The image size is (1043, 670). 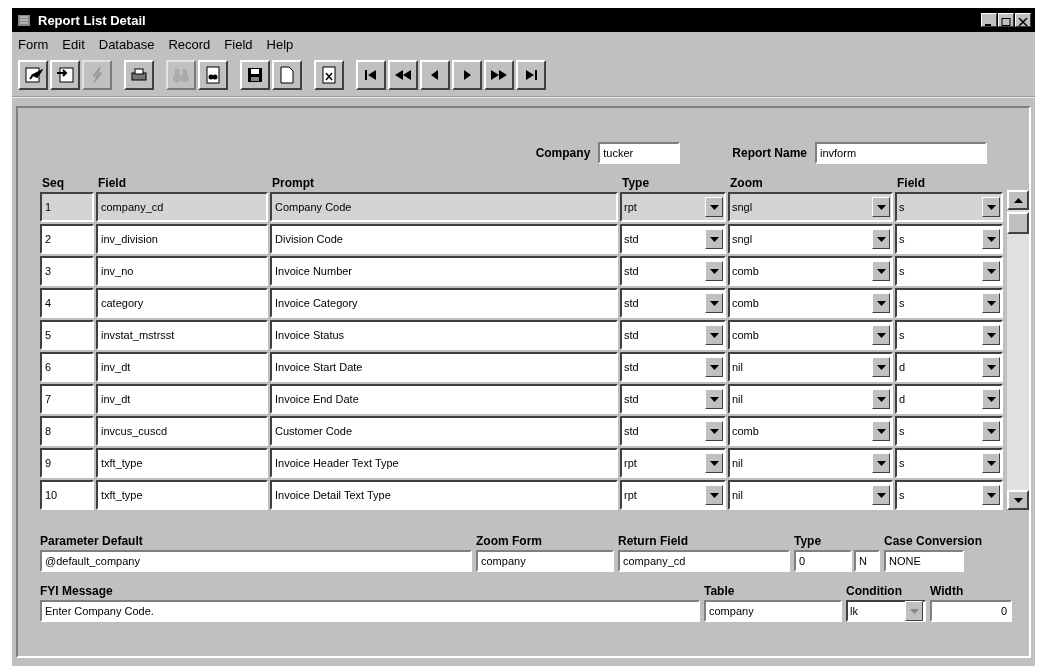 What do you see at coordinates (67, 399) in the screenshot?
I see `seq-cell: 7` at bounding box center [67, 399].